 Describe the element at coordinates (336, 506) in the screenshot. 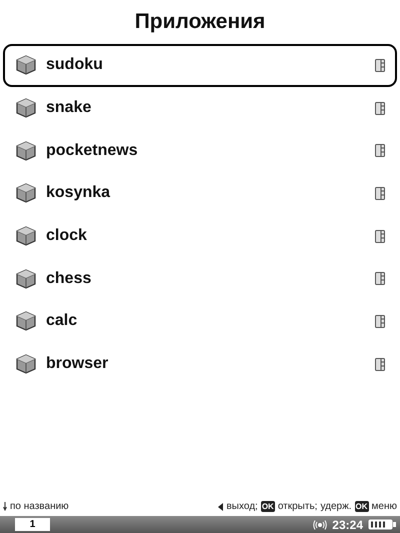

I see `key-hint: удерж.` at that location.